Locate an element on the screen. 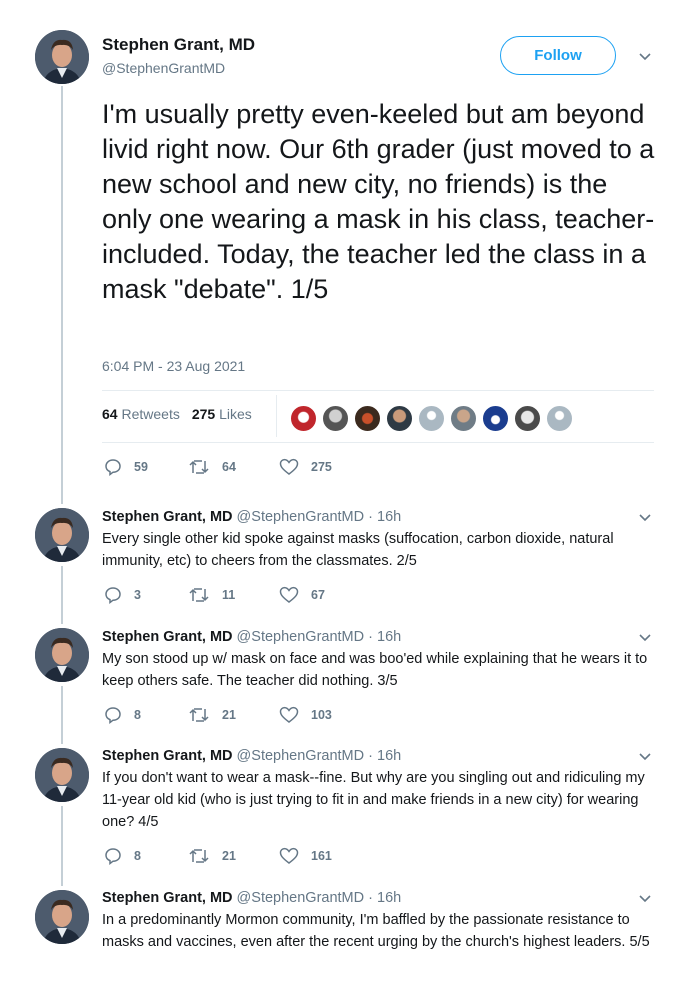  retweet-button: 11 is located at coordinates (211, 595).